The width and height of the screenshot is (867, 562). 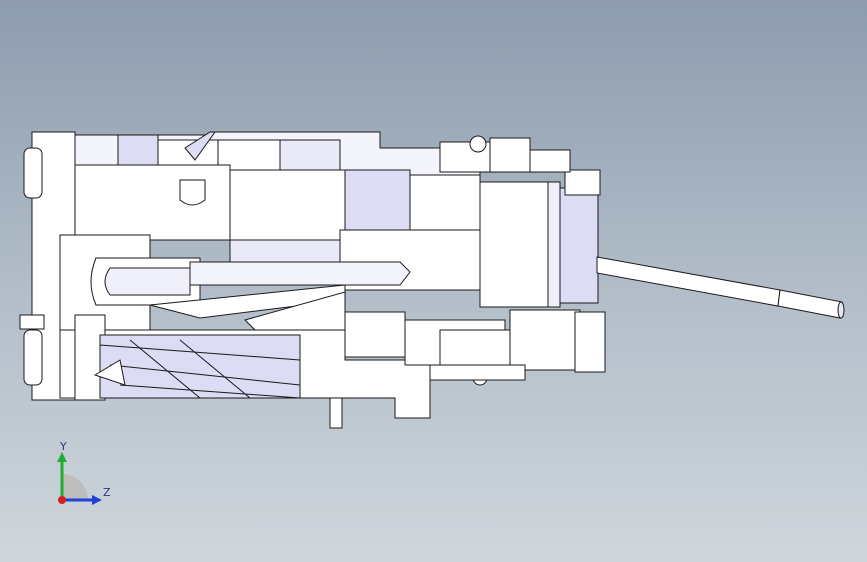 What do you see at coordinates (582, 182) in the screenshot?
I see `cylinder-flange` at bounding box center [582, 182].